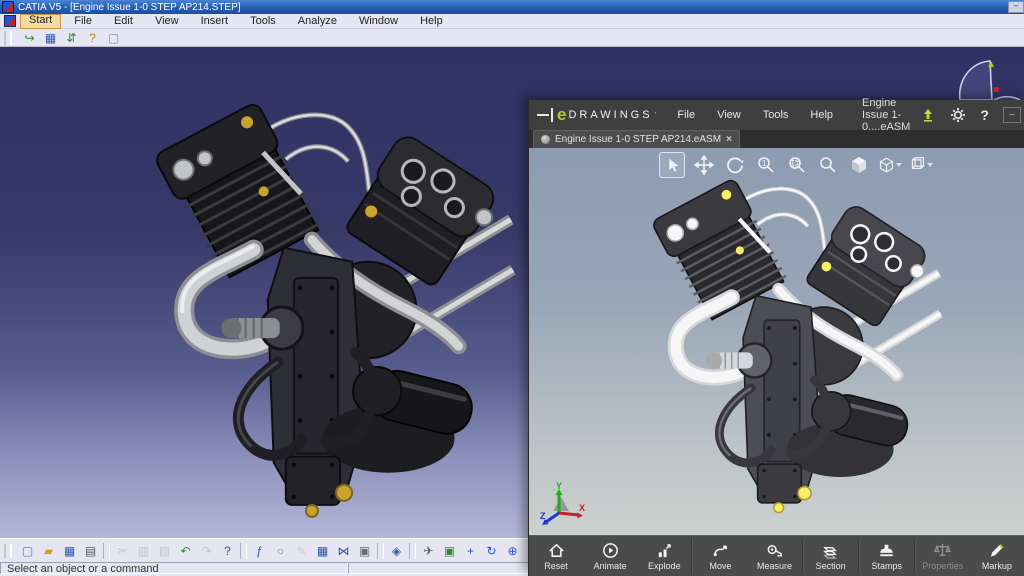 This screenshot has width=1024, height=576. What do you see at coordinates (989, 79) in the screenshot?
I see `view-compass-icon` at bounding box center [989, 79].